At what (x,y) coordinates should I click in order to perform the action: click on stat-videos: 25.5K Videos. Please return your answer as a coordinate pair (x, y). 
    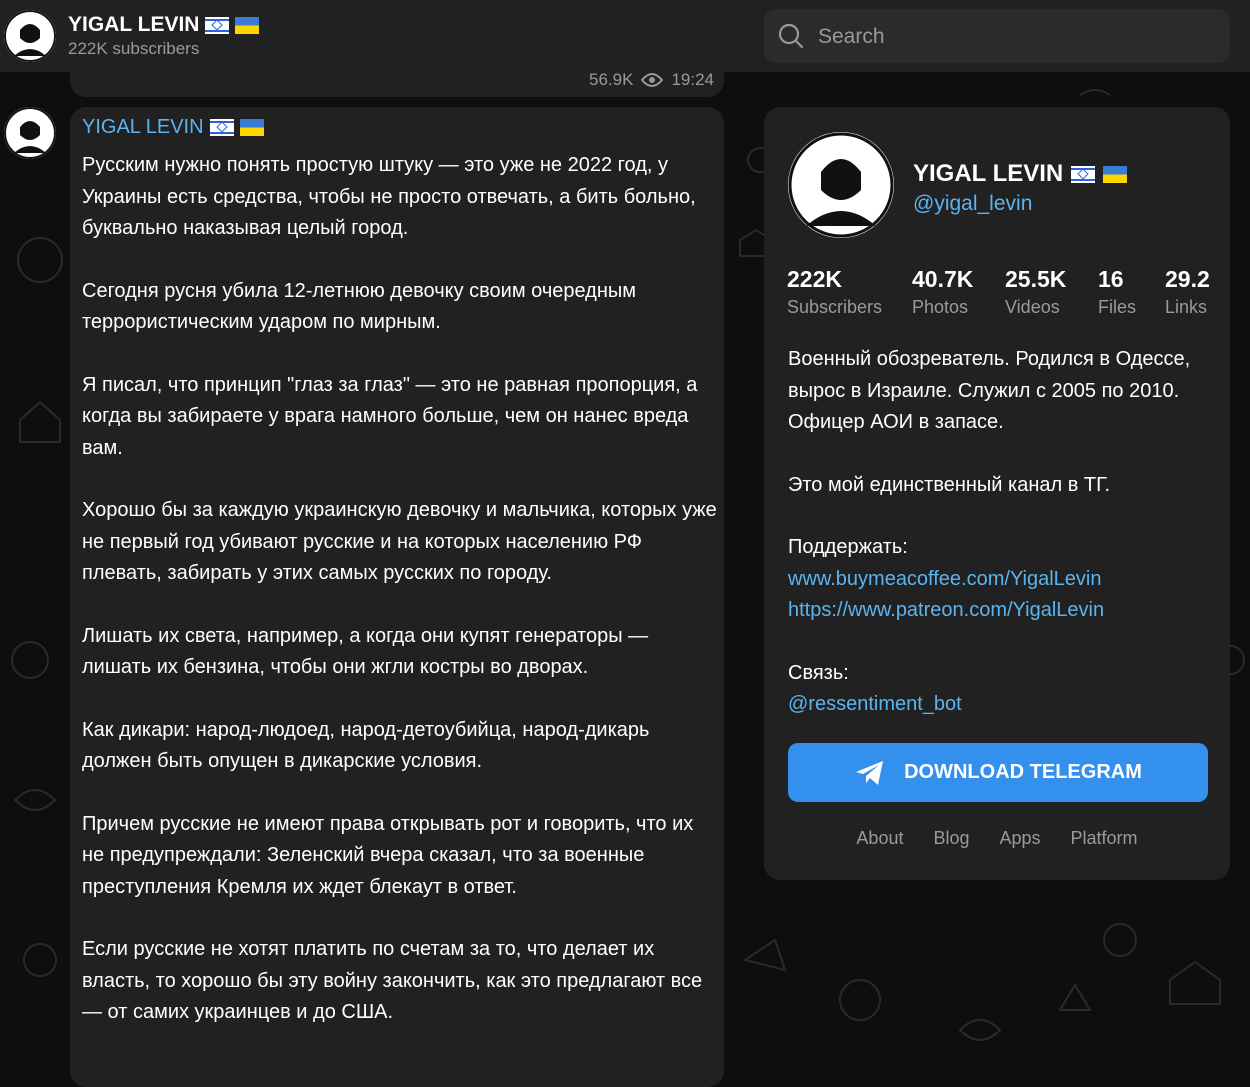
    Looking at the image, I should click on (1035, 291).